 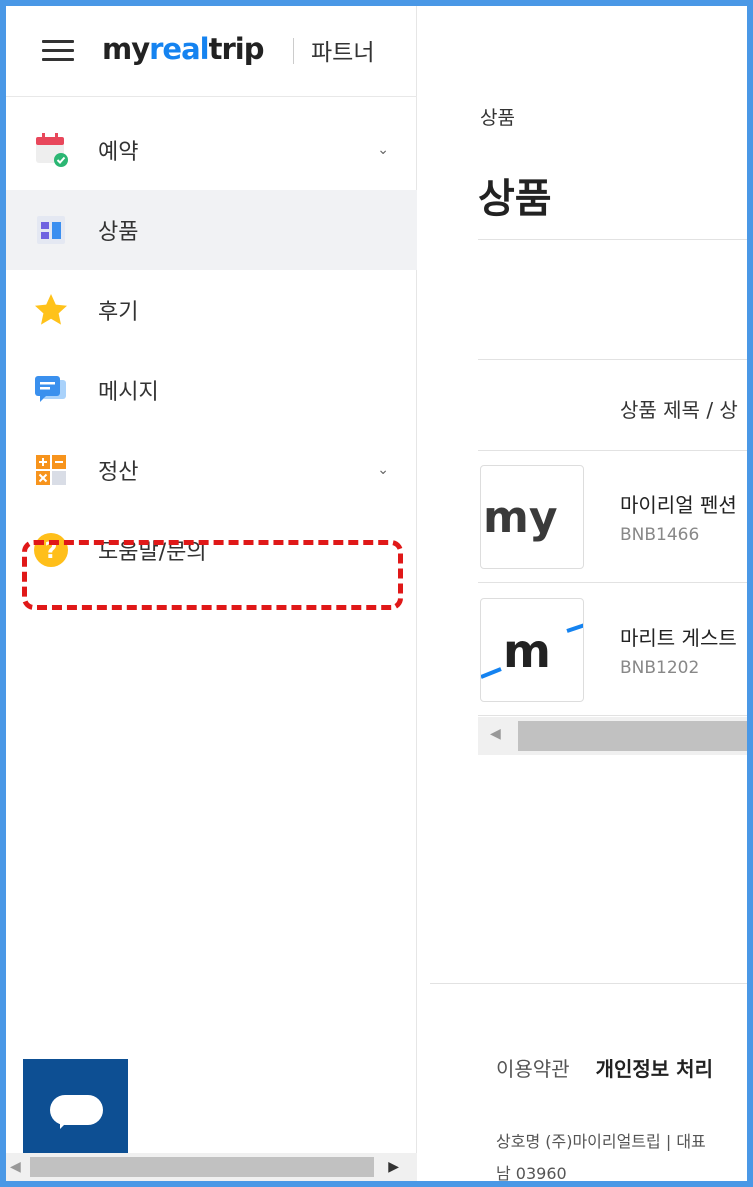 What do you see at coordinates (118, 232) in the screenshot?
I see `sidebar-item-label: 상품` at bounding box center [118, 232].